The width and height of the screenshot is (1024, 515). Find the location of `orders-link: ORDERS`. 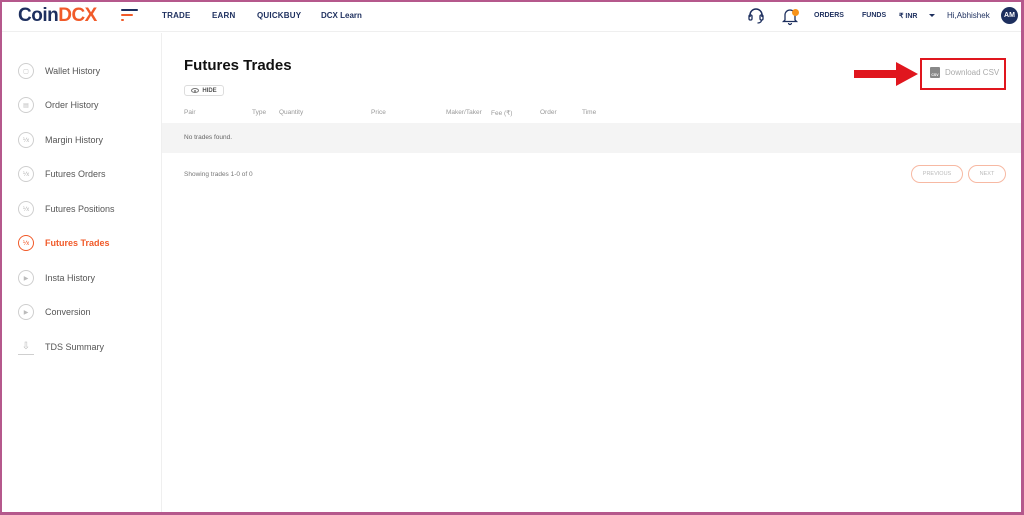

orders-link: ORDERS is located at coordinates (829, 15).